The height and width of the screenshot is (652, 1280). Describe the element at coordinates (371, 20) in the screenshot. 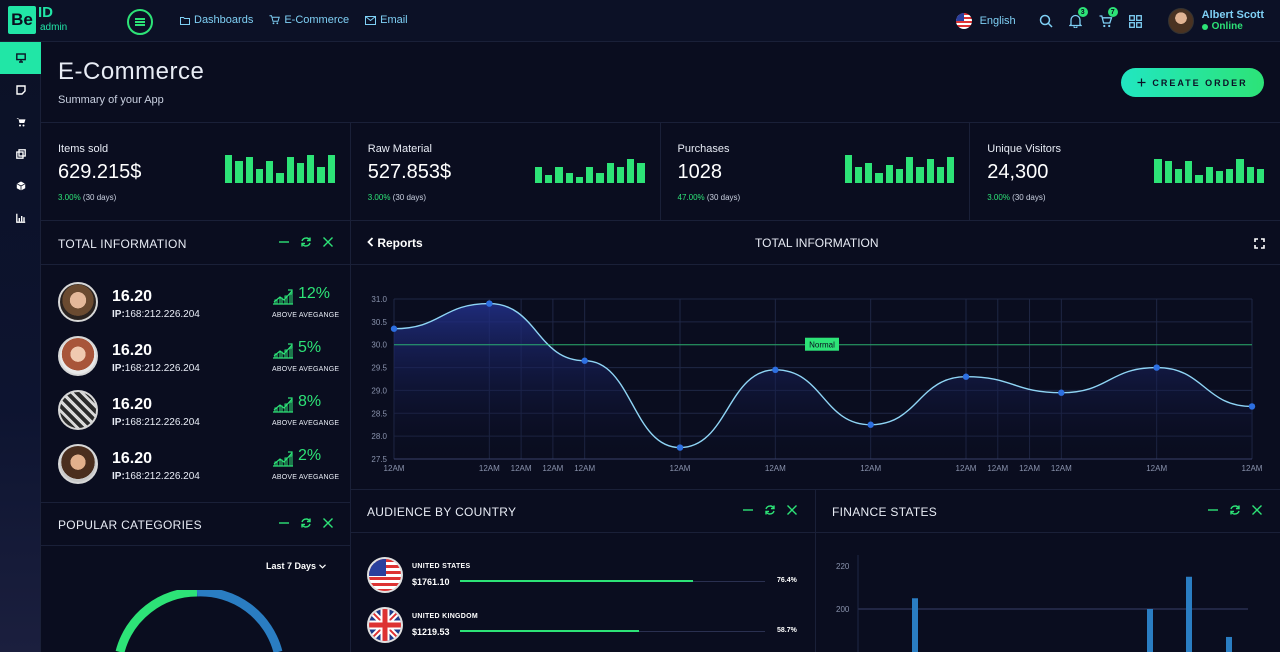

I see `mail-icon` at that location.